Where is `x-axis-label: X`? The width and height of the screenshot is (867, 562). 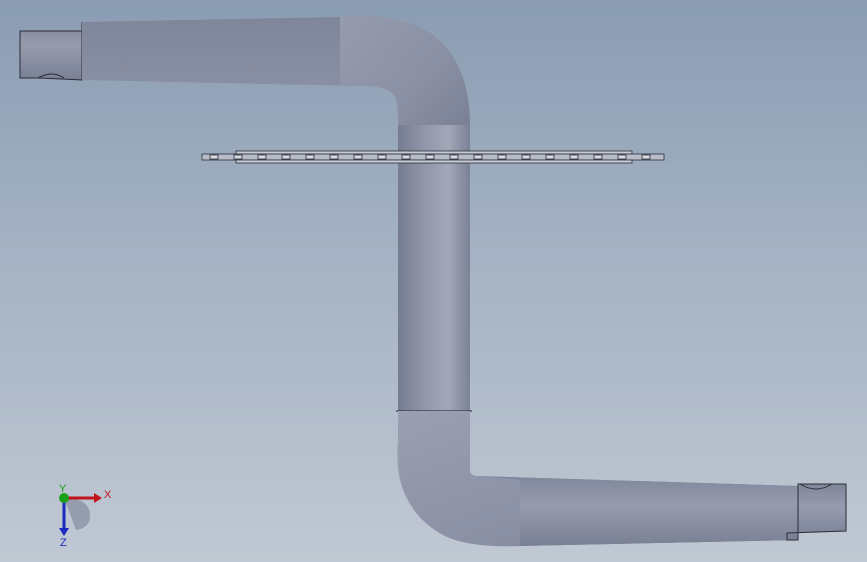 x-axis-label: X is located at coordinates (108, 495).